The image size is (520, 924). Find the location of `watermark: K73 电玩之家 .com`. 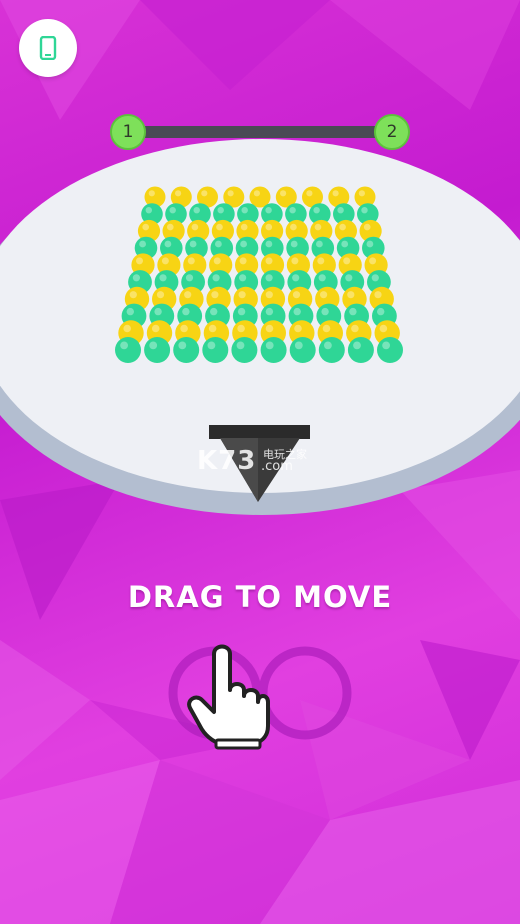

watermark: K73 电玩之家 .com is located at coordinates (252, 461).